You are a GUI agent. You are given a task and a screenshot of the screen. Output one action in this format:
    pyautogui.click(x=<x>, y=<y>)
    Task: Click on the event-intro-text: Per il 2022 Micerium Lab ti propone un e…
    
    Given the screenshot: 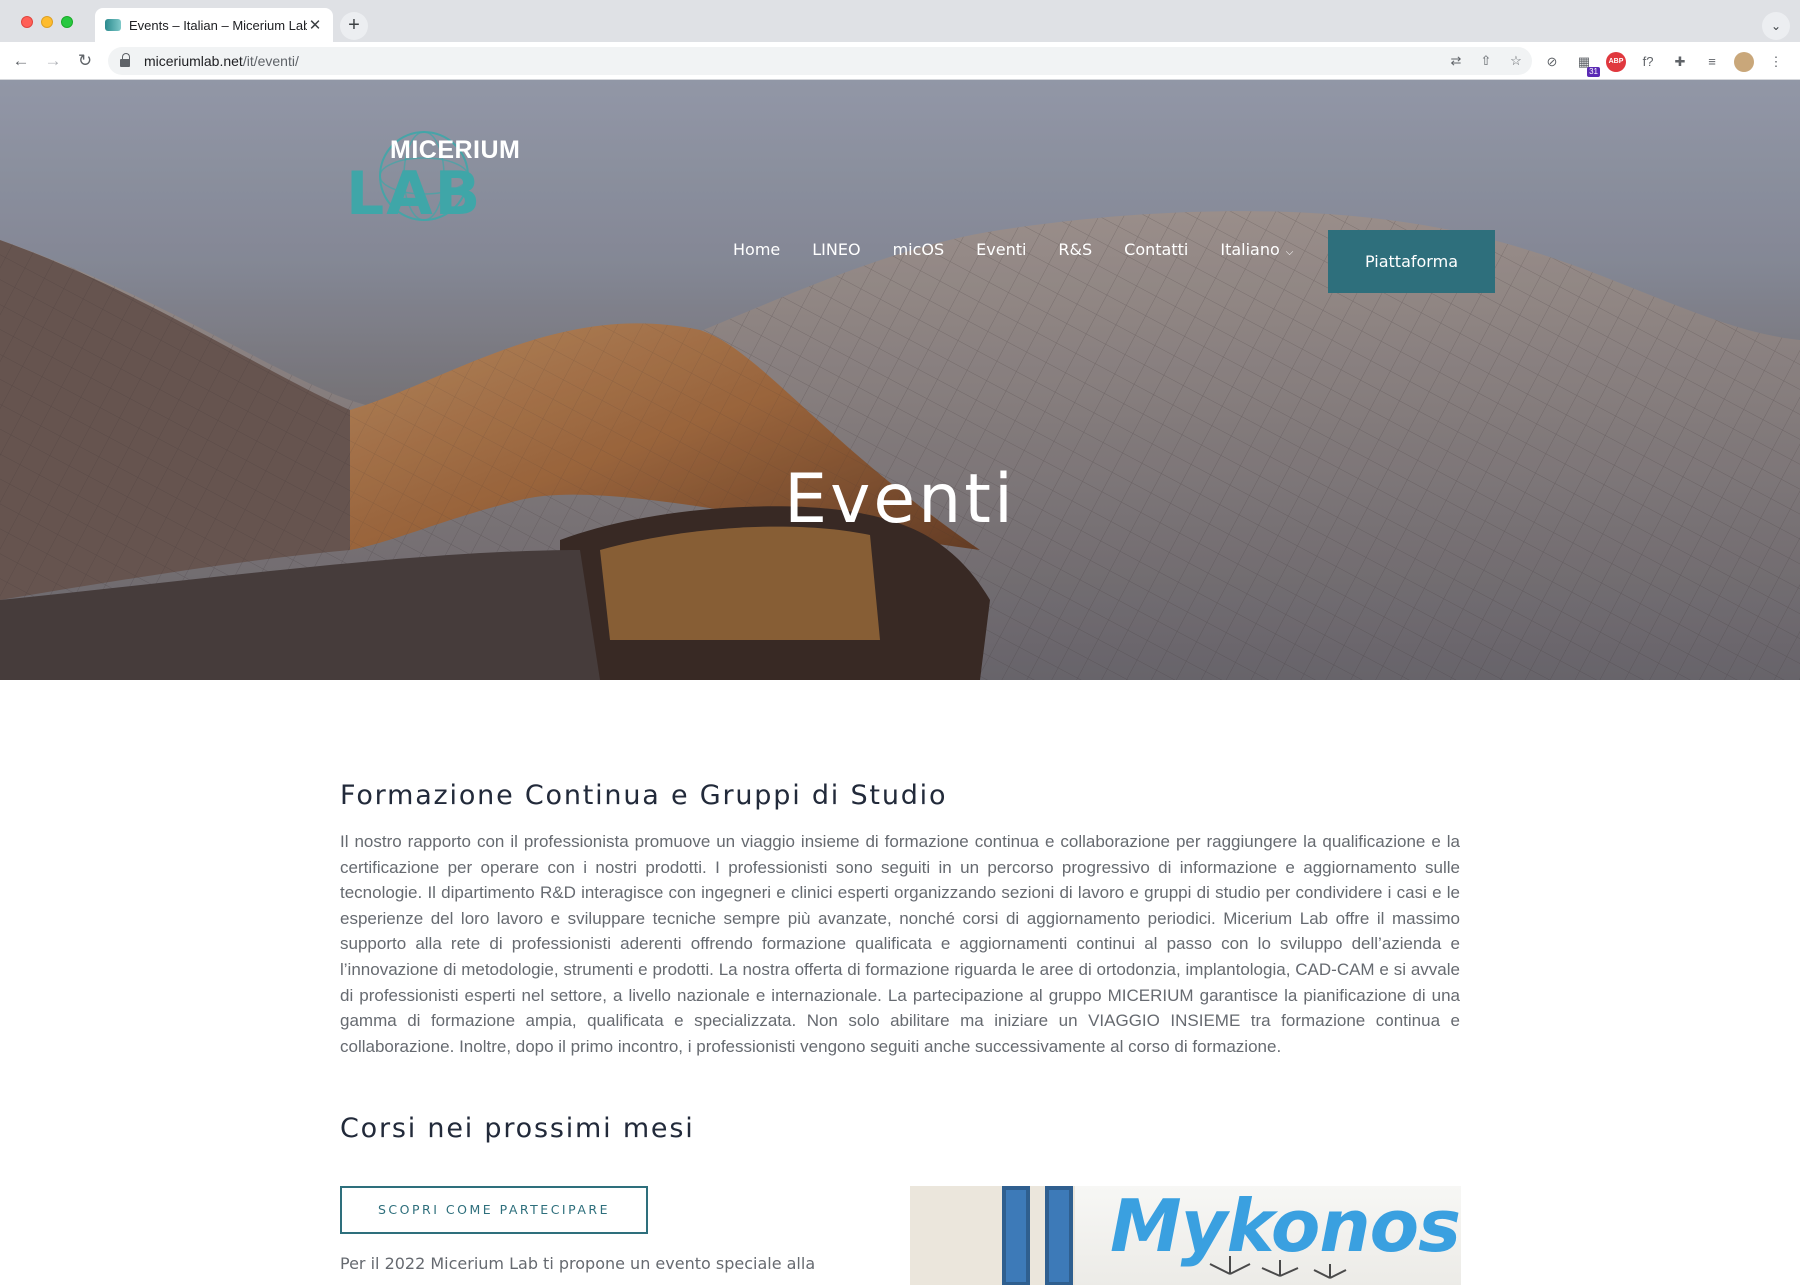 What is the action you would take?
    pyautogui.click(x=578, y=1263)
    